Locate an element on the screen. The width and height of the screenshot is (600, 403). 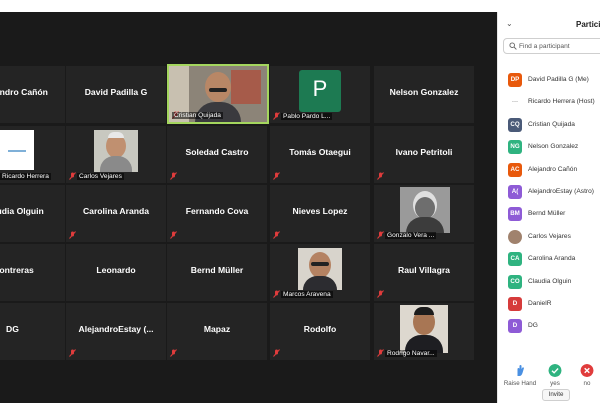
participant-row: CQ Cristian Quijada is located at coordinates (549, 126).